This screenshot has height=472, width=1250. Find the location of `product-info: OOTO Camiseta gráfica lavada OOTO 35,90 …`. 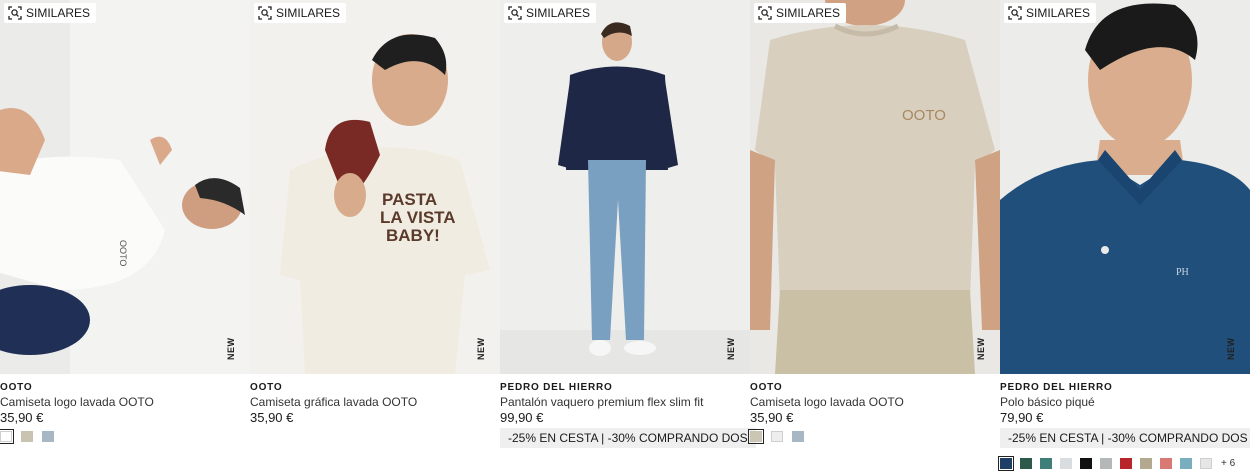

product-info: OOTO Camiseta gráfica lavada OOTO 35,90 … is located at coordinates (375, 404).